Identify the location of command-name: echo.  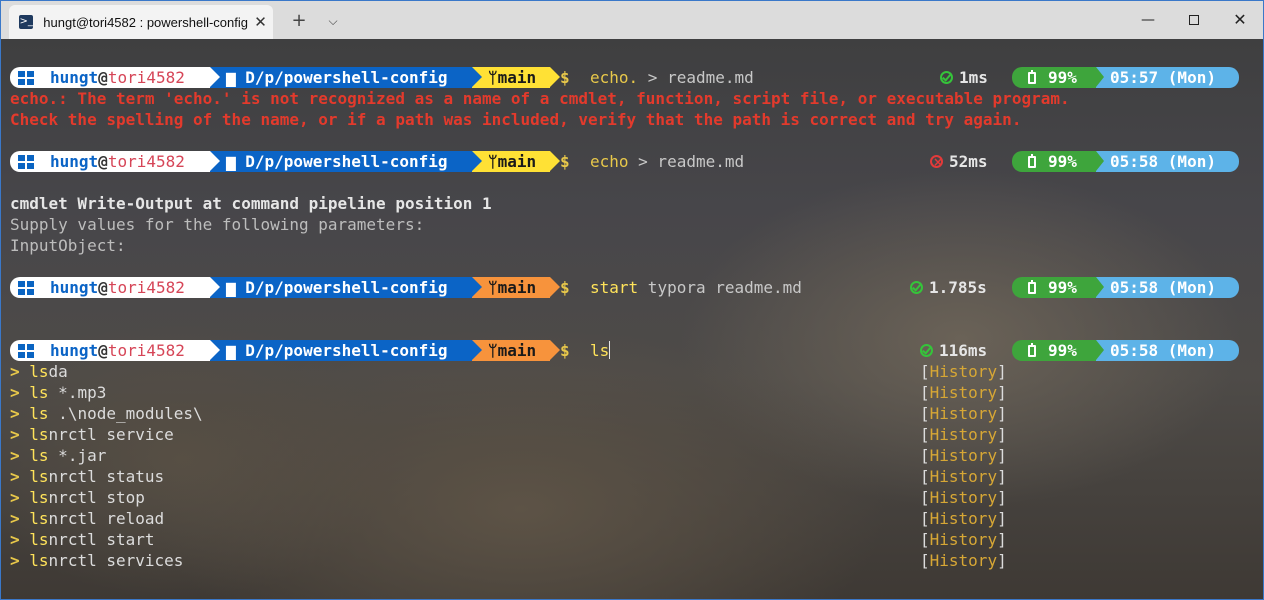
(609, 161).